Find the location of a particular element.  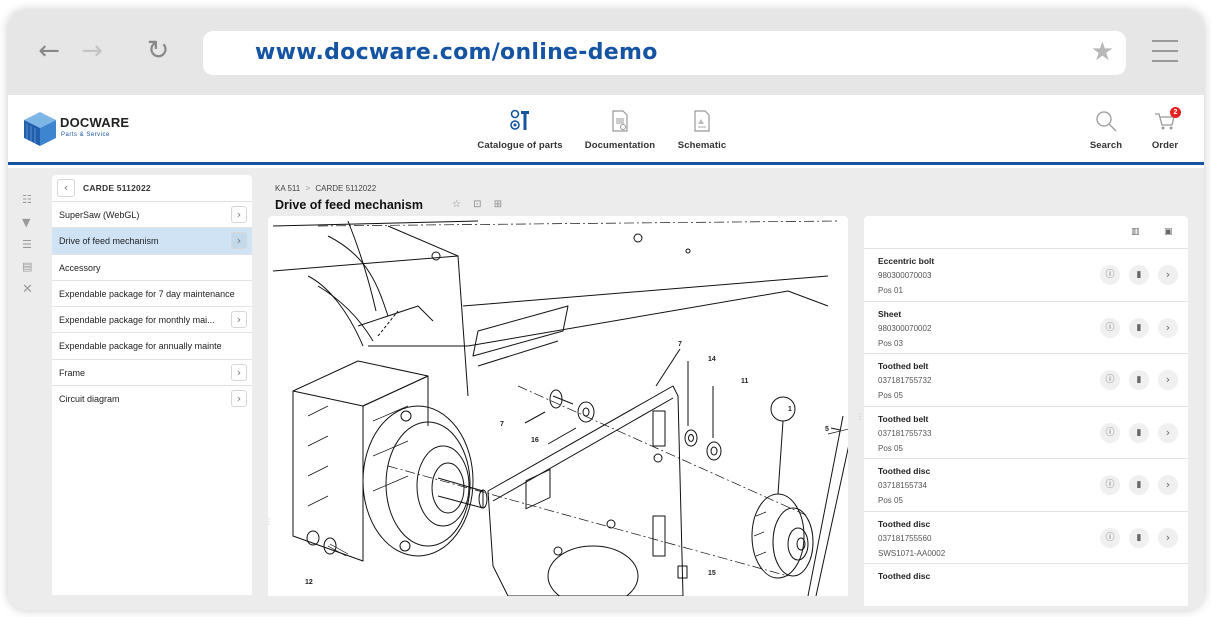

nav-schematic: Schematic is located at coordinates (702, 129).